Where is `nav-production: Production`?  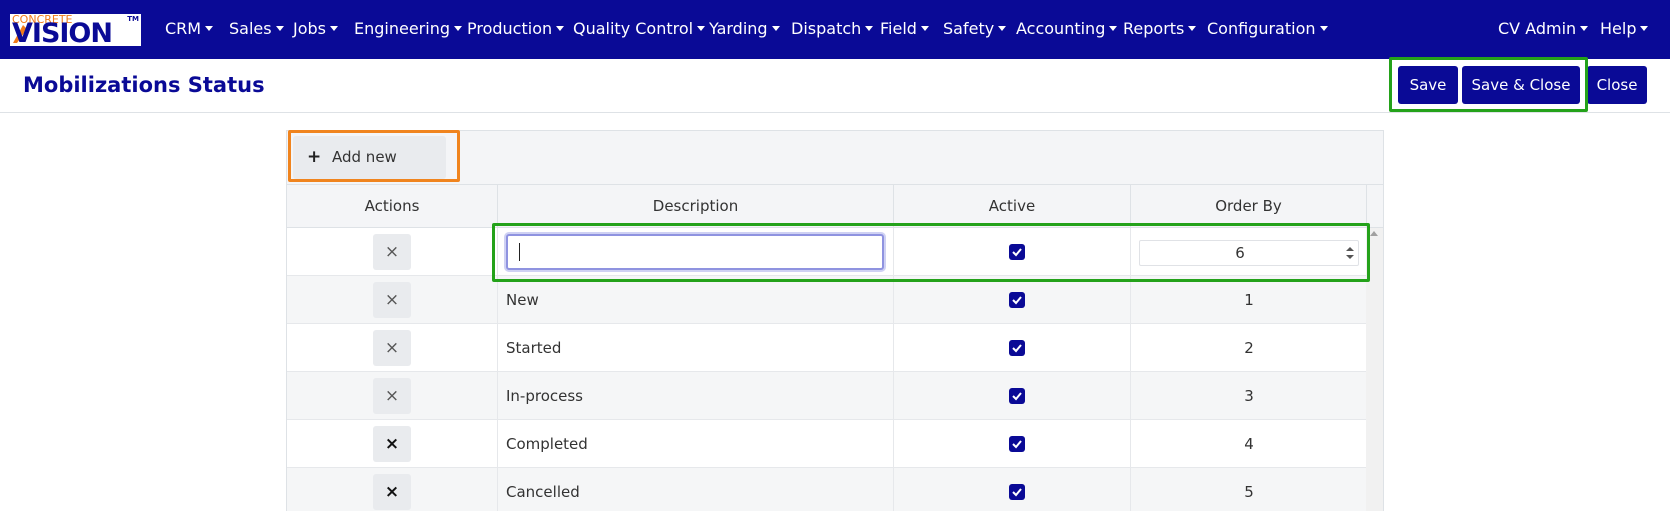
nav-production: Production is located at coordinates (516, 29).